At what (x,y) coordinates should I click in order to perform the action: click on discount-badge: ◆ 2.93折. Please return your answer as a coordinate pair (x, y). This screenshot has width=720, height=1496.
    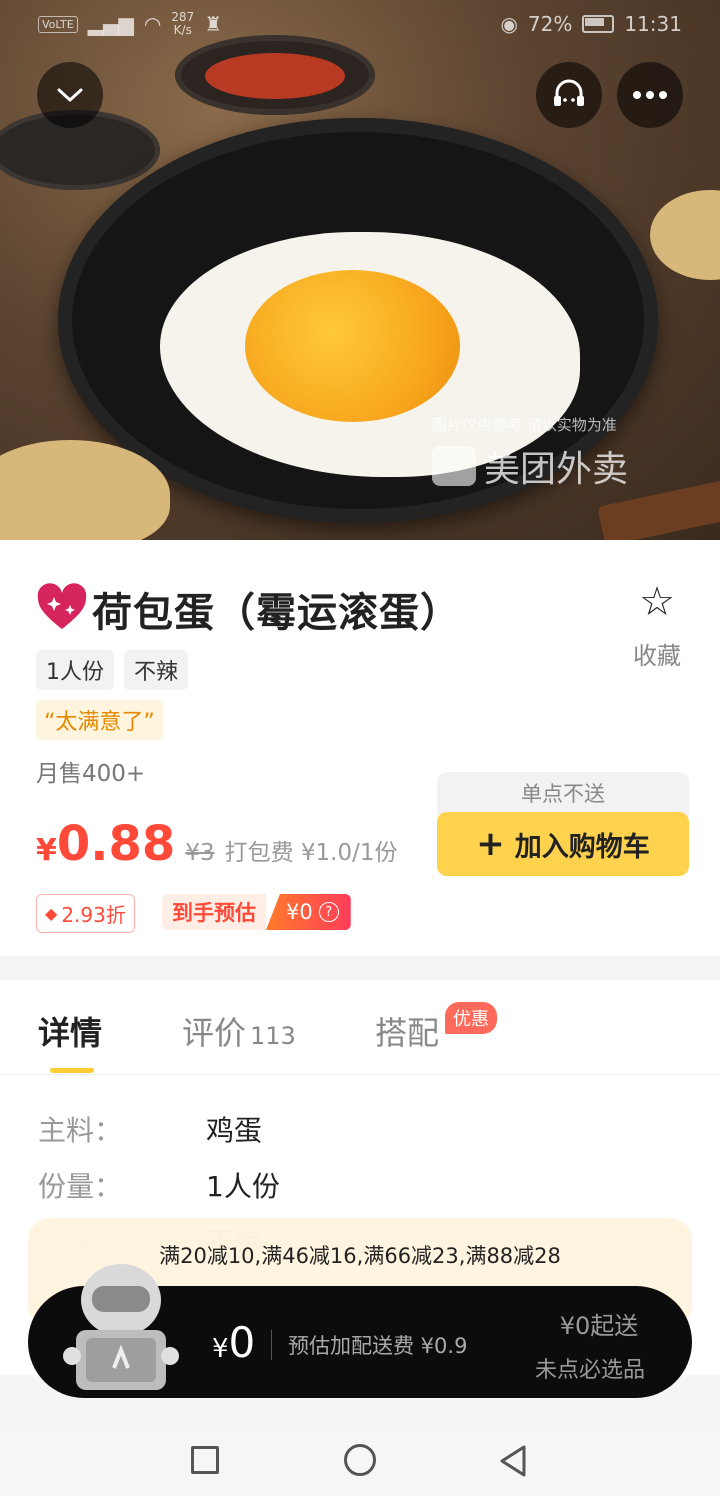
    Looking at the image, I should click on (85, 913).